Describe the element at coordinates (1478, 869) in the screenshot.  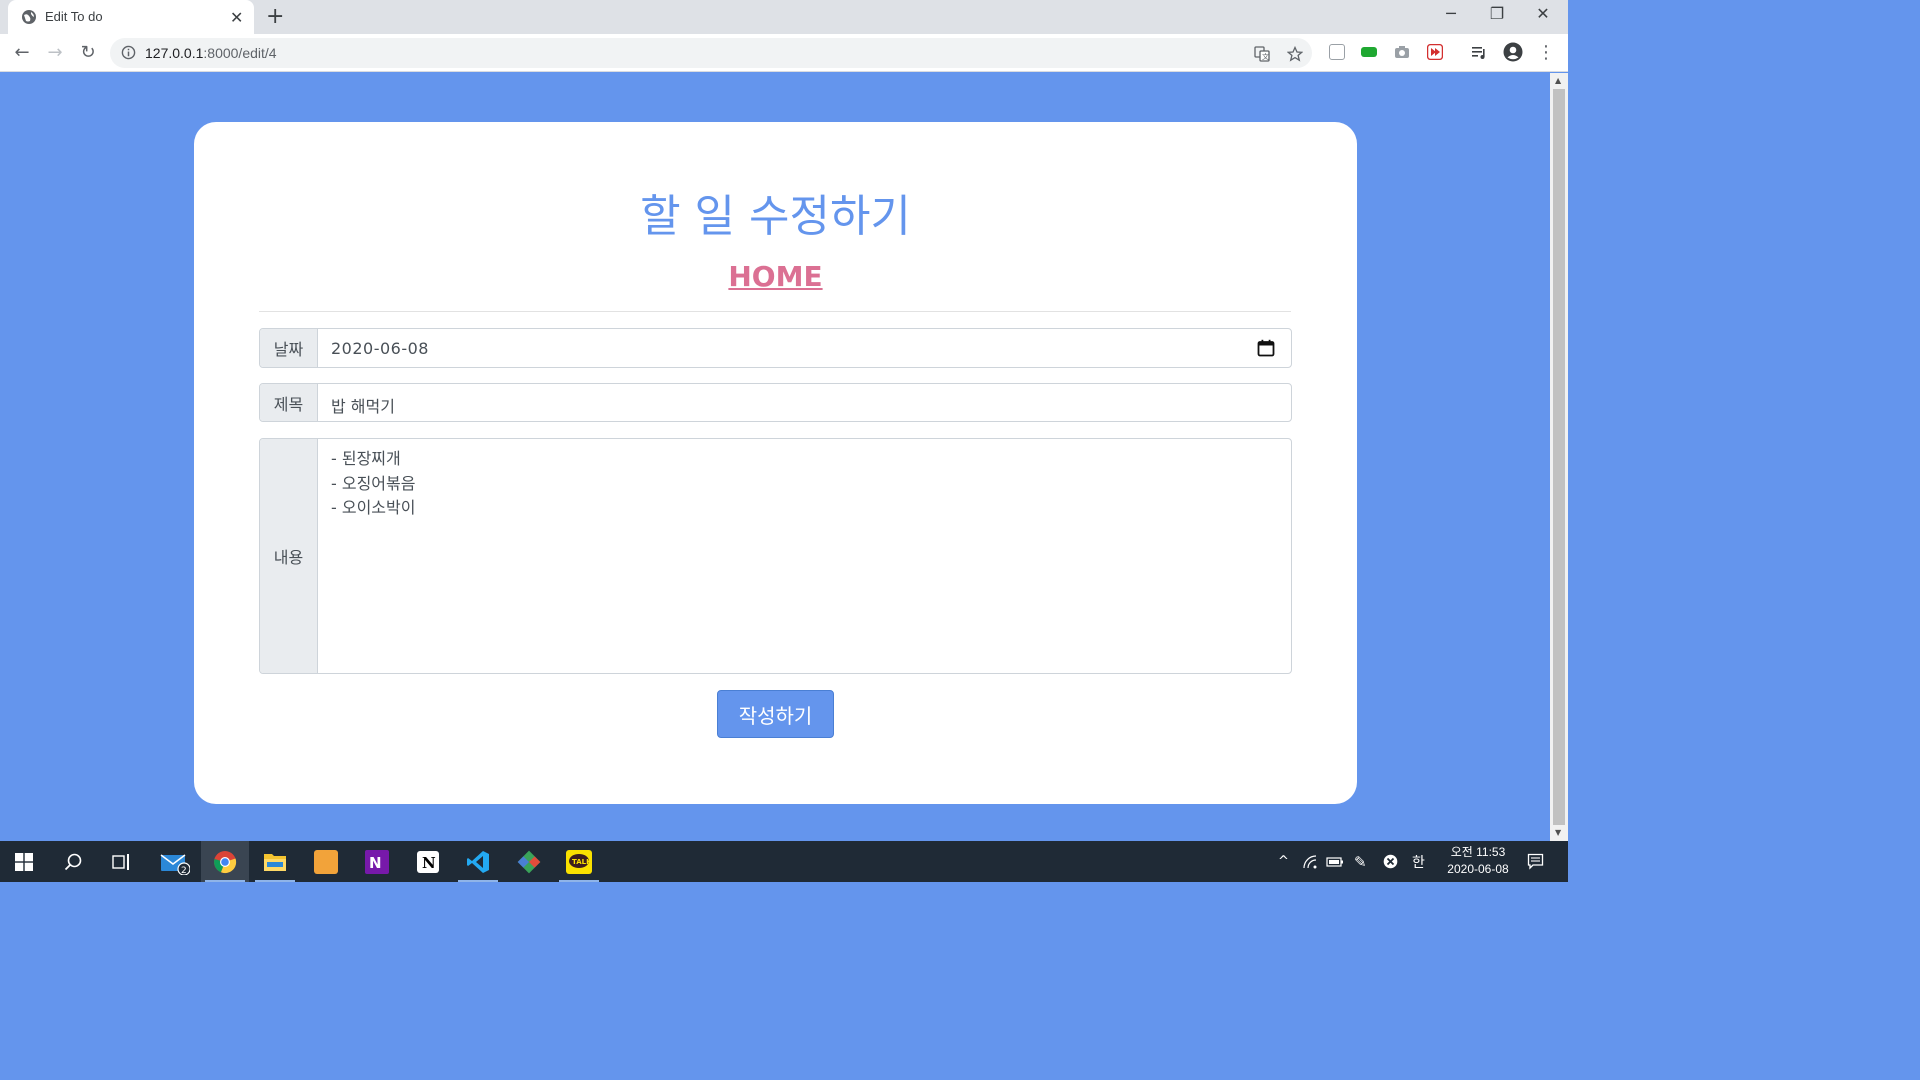
I see `clock-date: 2020-06-08` at that location.